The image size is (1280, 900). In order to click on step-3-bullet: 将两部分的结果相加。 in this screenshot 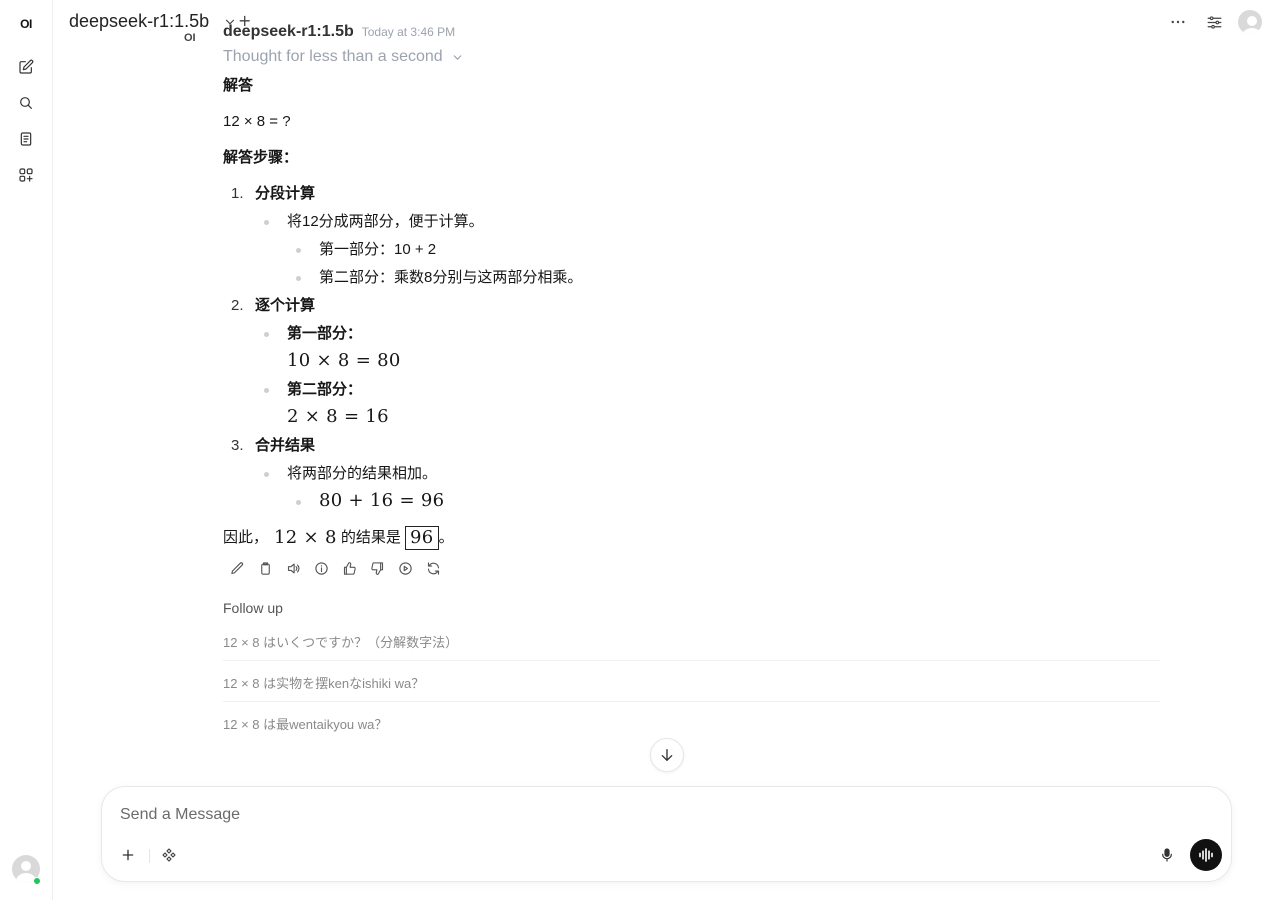, I will do `click(362, 473)`.